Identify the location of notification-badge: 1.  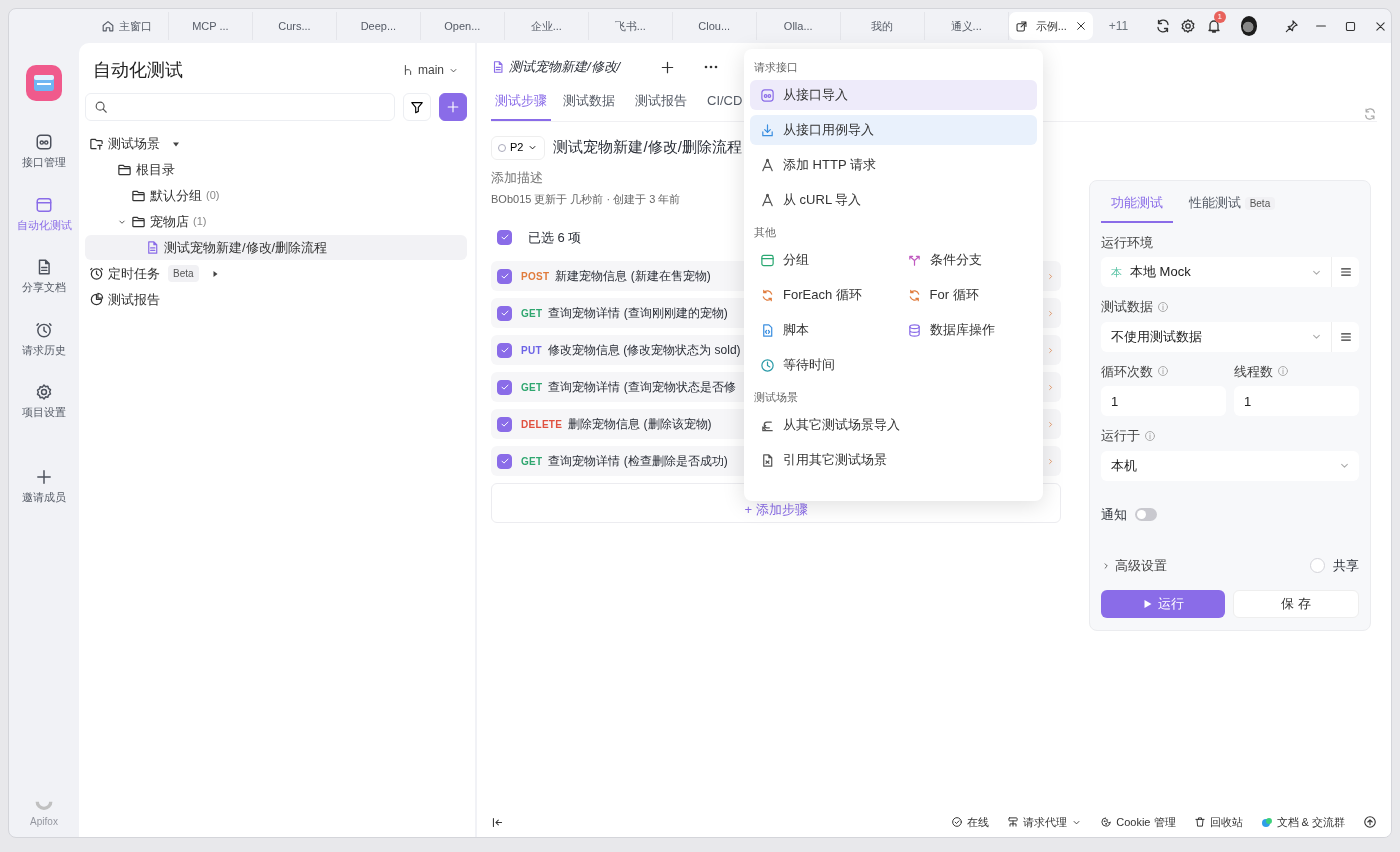
(1219, 17).